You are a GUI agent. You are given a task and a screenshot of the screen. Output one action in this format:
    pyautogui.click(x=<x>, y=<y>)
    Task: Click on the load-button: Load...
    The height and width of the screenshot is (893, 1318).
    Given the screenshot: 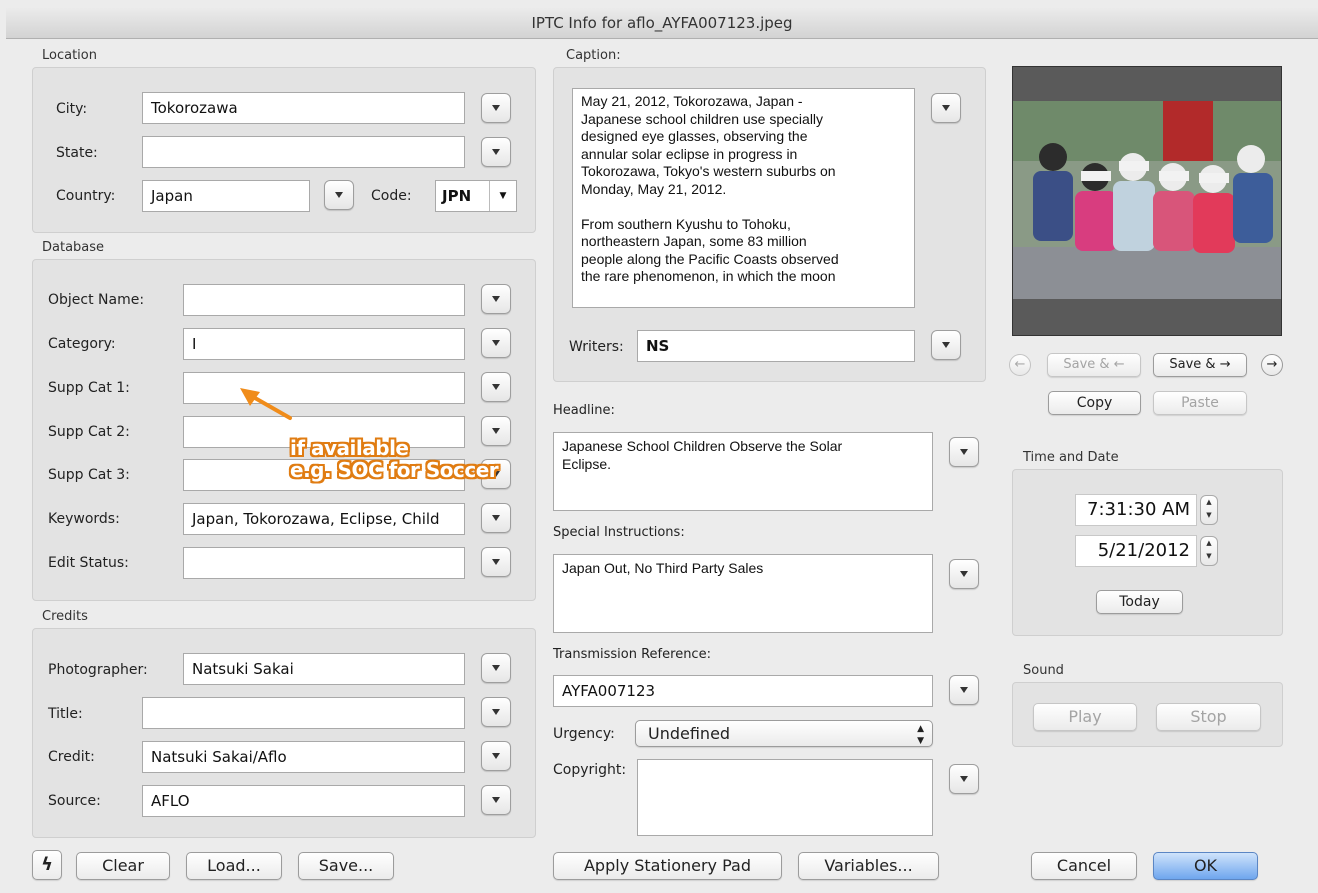 What is the action you would take?
    pyautogui.click(x=234, y=866)
    